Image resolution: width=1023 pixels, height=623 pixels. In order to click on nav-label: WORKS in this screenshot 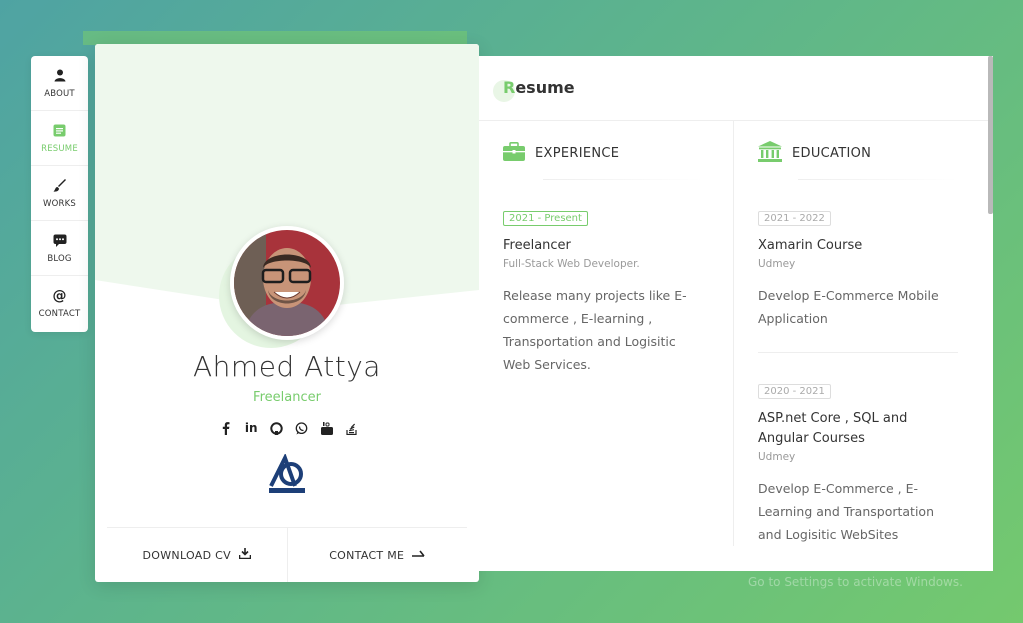, I will do `click(59, 203)`.